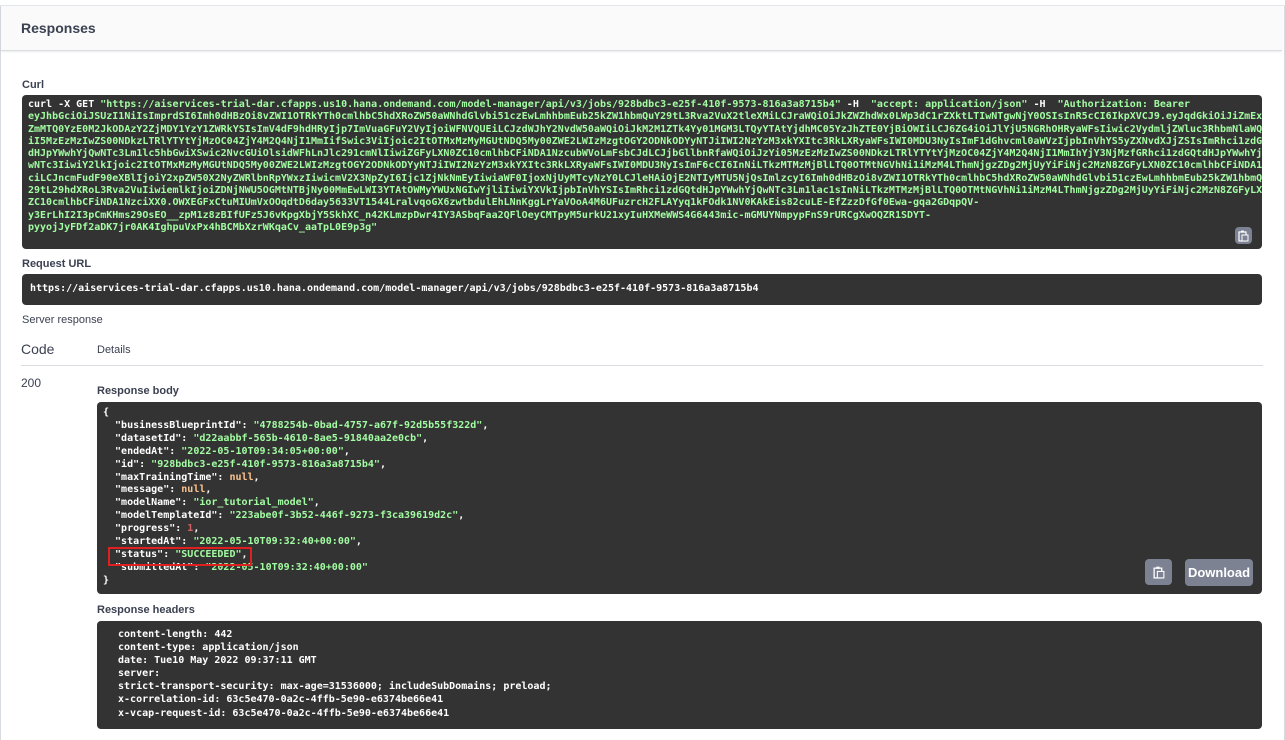  What do you see at coordinates (208, 648) in the screenshot?
I see `header-line: content-type: application/json` at bounding box center [208, 648].